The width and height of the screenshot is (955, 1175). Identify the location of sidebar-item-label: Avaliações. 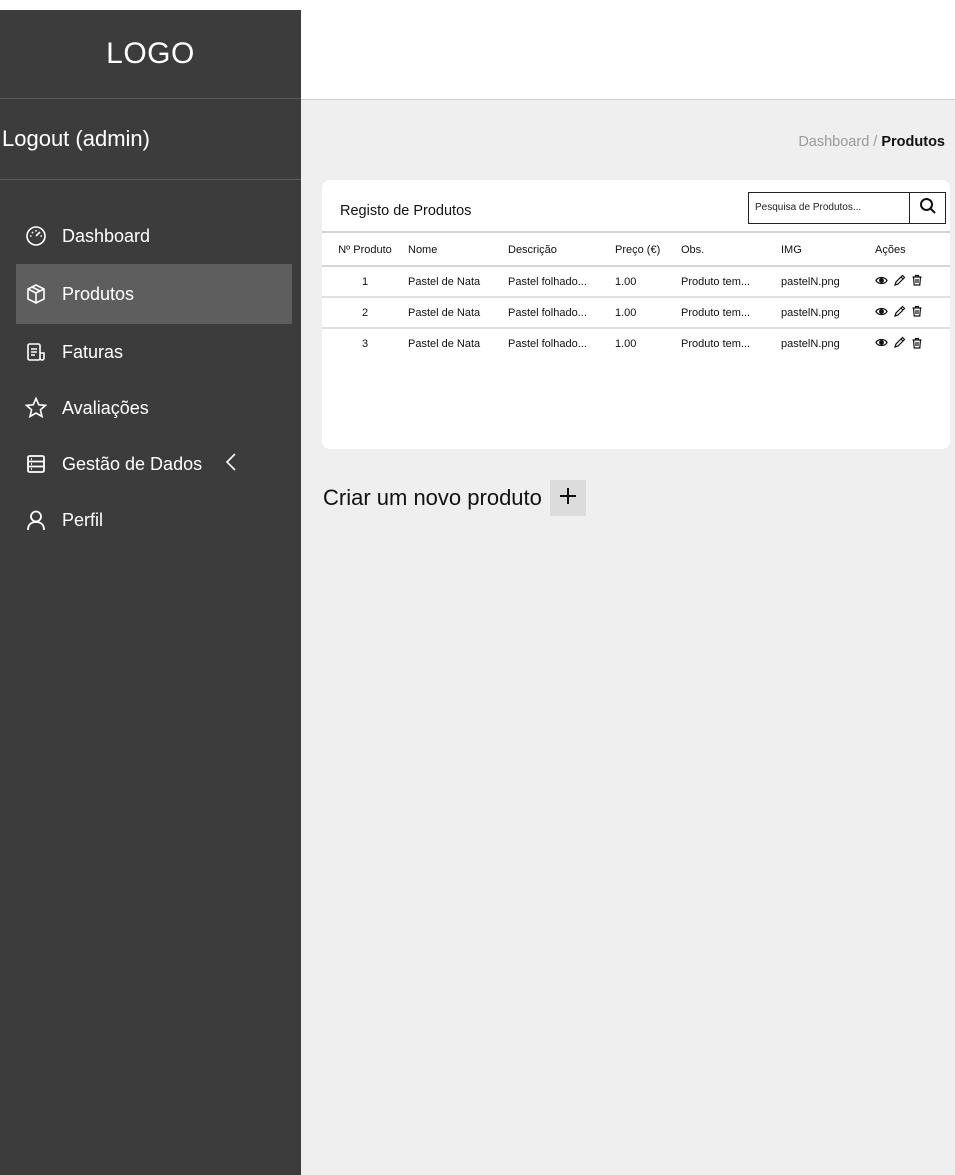
(105, 407).